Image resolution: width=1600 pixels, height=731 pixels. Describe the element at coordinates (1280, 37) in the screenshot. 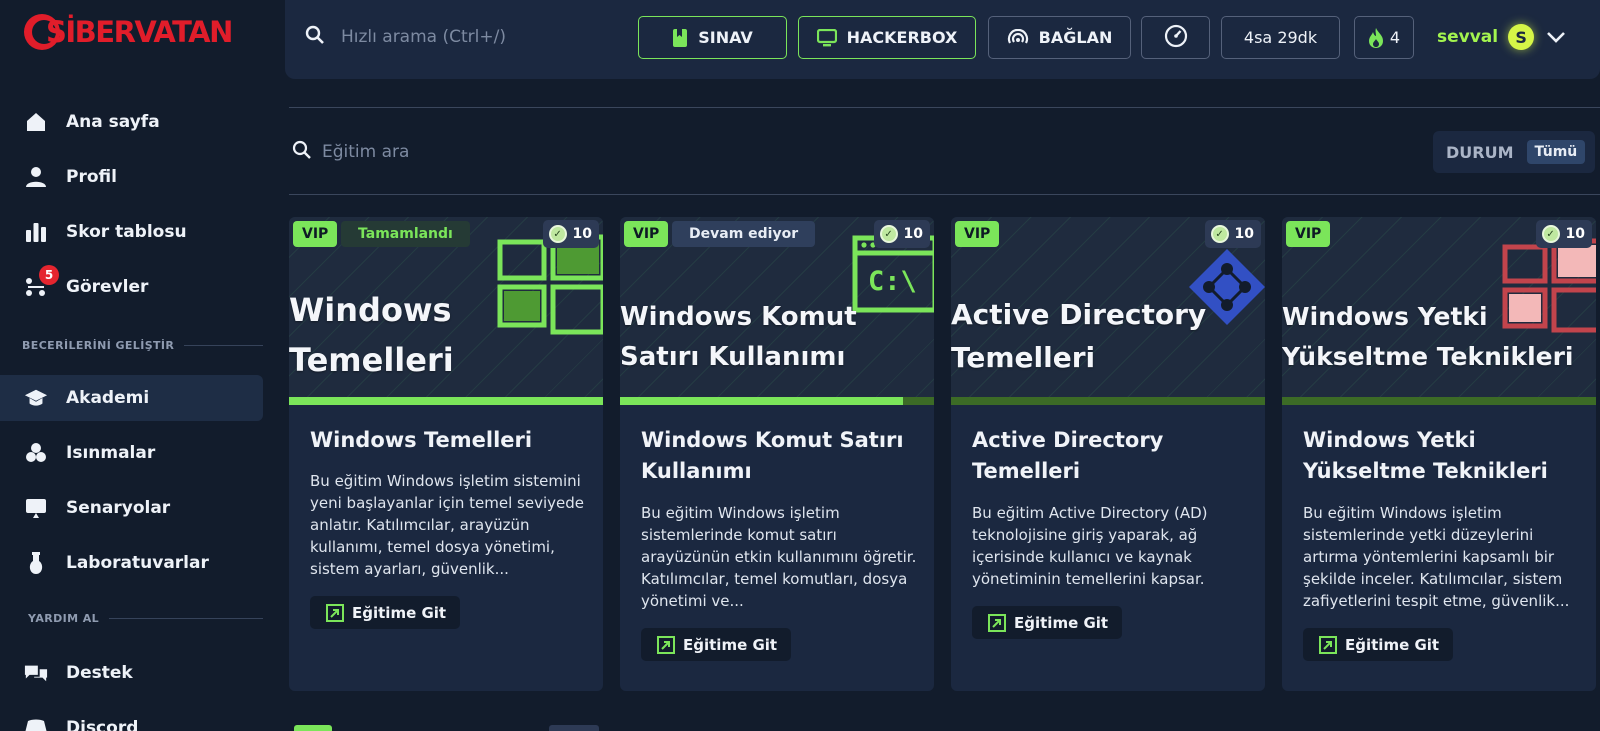

I see `session-timer: 4sa 29dk` at that location.